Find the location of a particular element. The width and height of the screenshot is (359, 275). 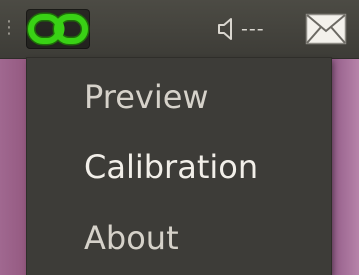

app-indicator-button is located at coordinates (58, 29).